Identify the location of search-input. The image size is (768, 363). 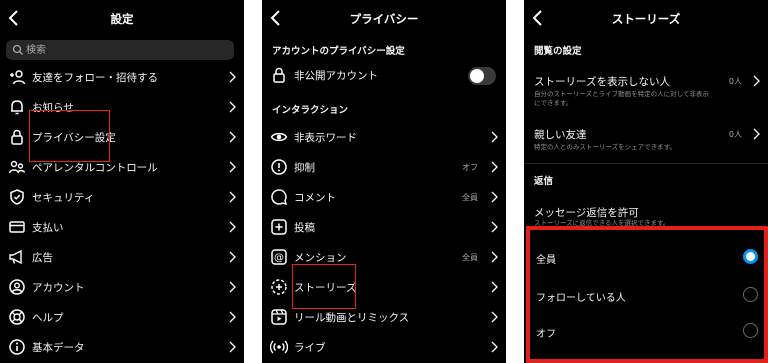
(126, 50).